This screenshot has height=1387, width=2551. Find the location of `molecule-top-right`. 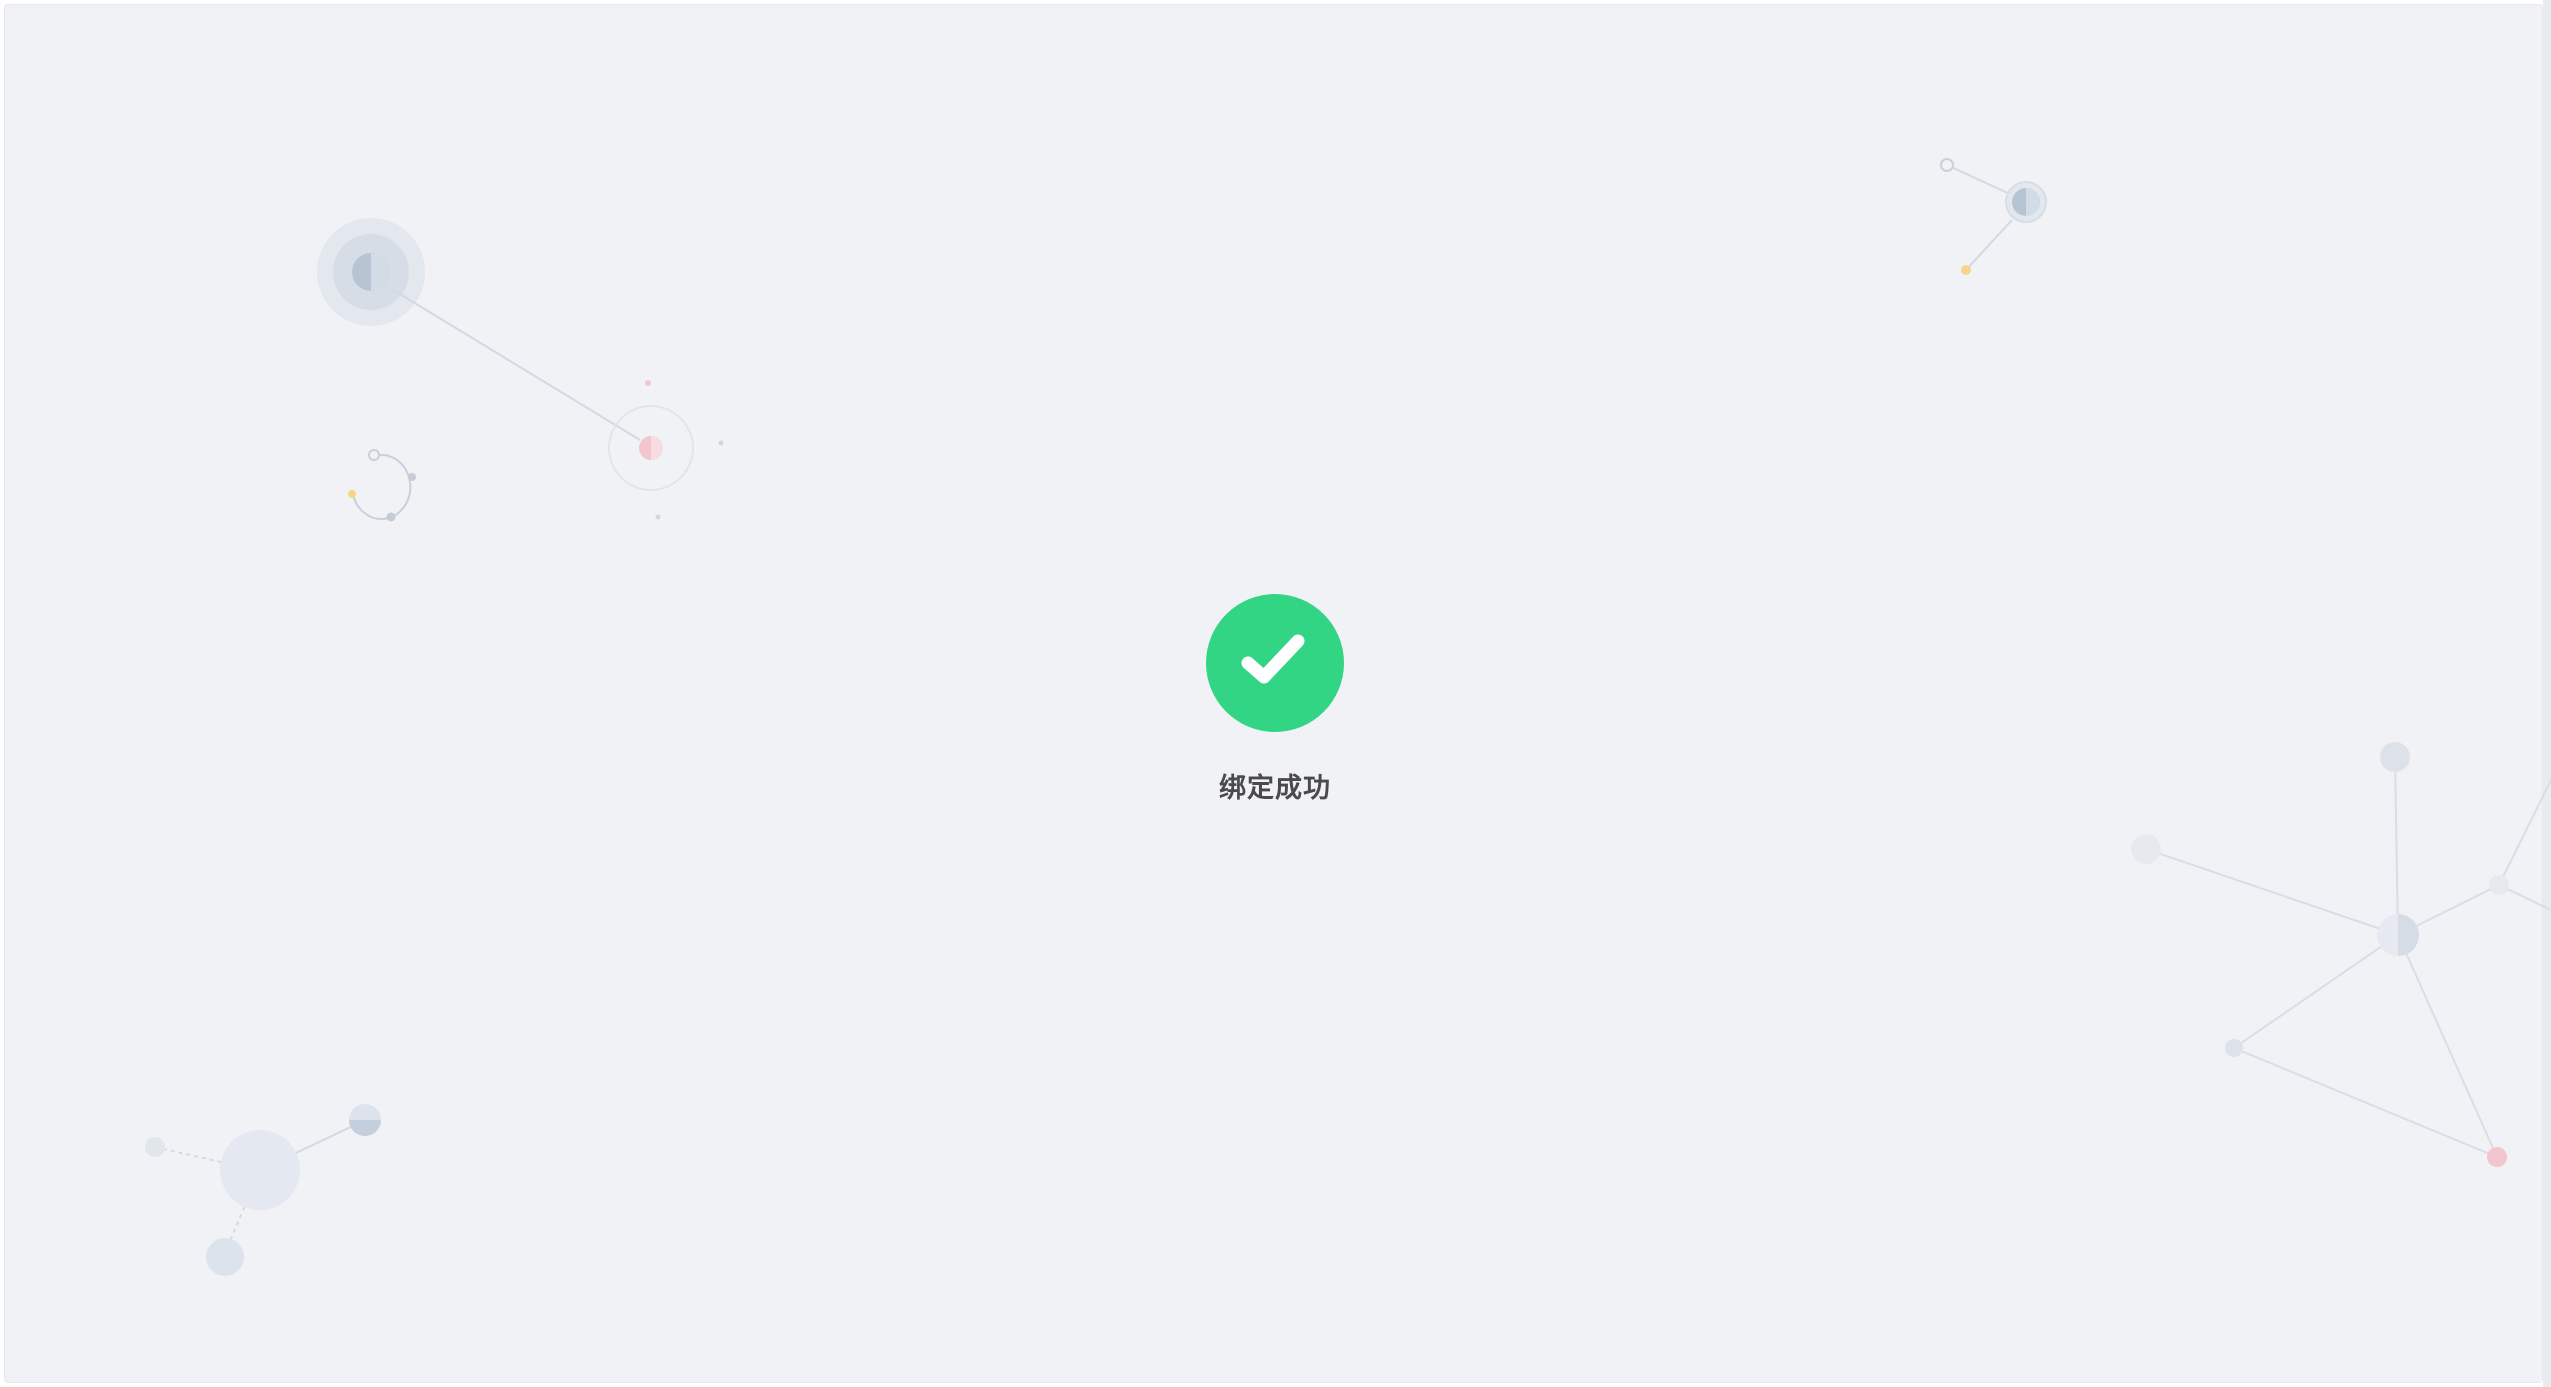

molecule-top-right is located at coordinates (1993, 216).